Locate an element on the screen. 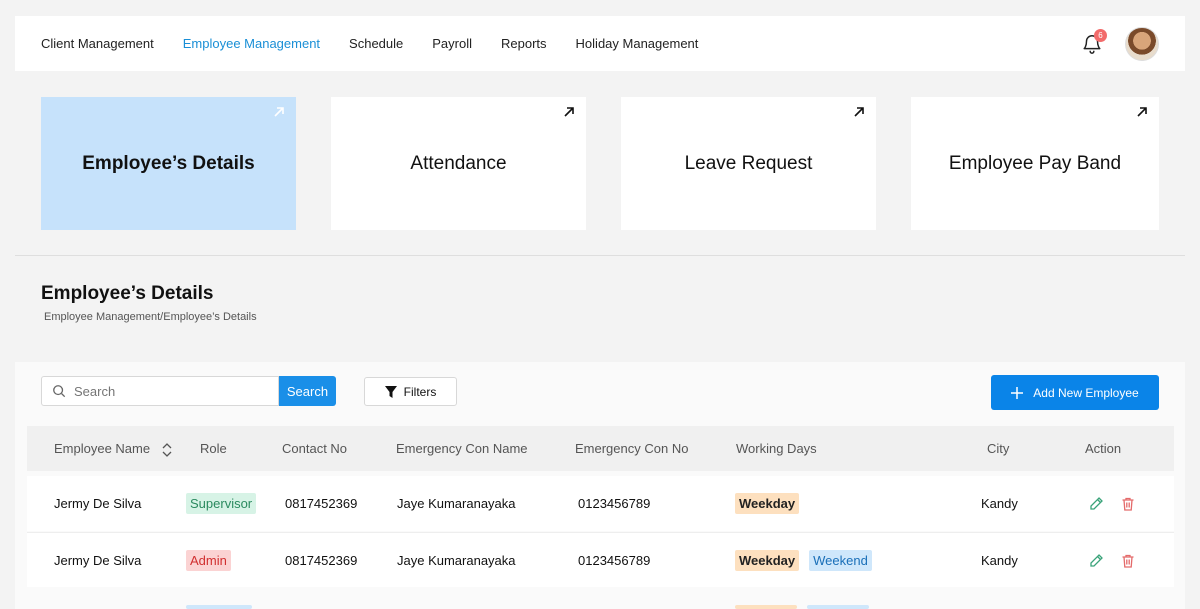 This screenshot has width=1200, height=609. role-badge: Supervisor is located at coordinates (221, 503).